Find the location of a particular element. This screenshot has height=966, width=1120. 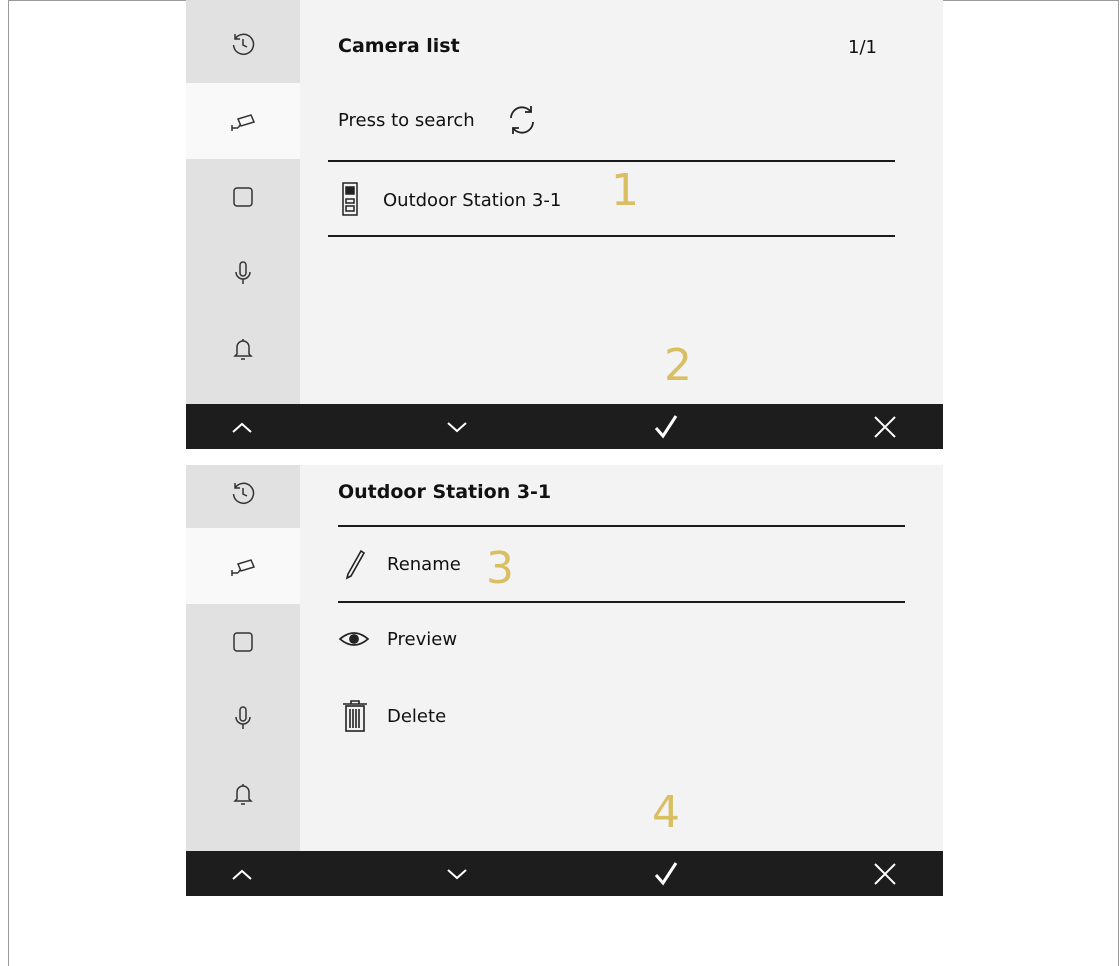

page-title: Camera list is located at coordinates (399, 46).